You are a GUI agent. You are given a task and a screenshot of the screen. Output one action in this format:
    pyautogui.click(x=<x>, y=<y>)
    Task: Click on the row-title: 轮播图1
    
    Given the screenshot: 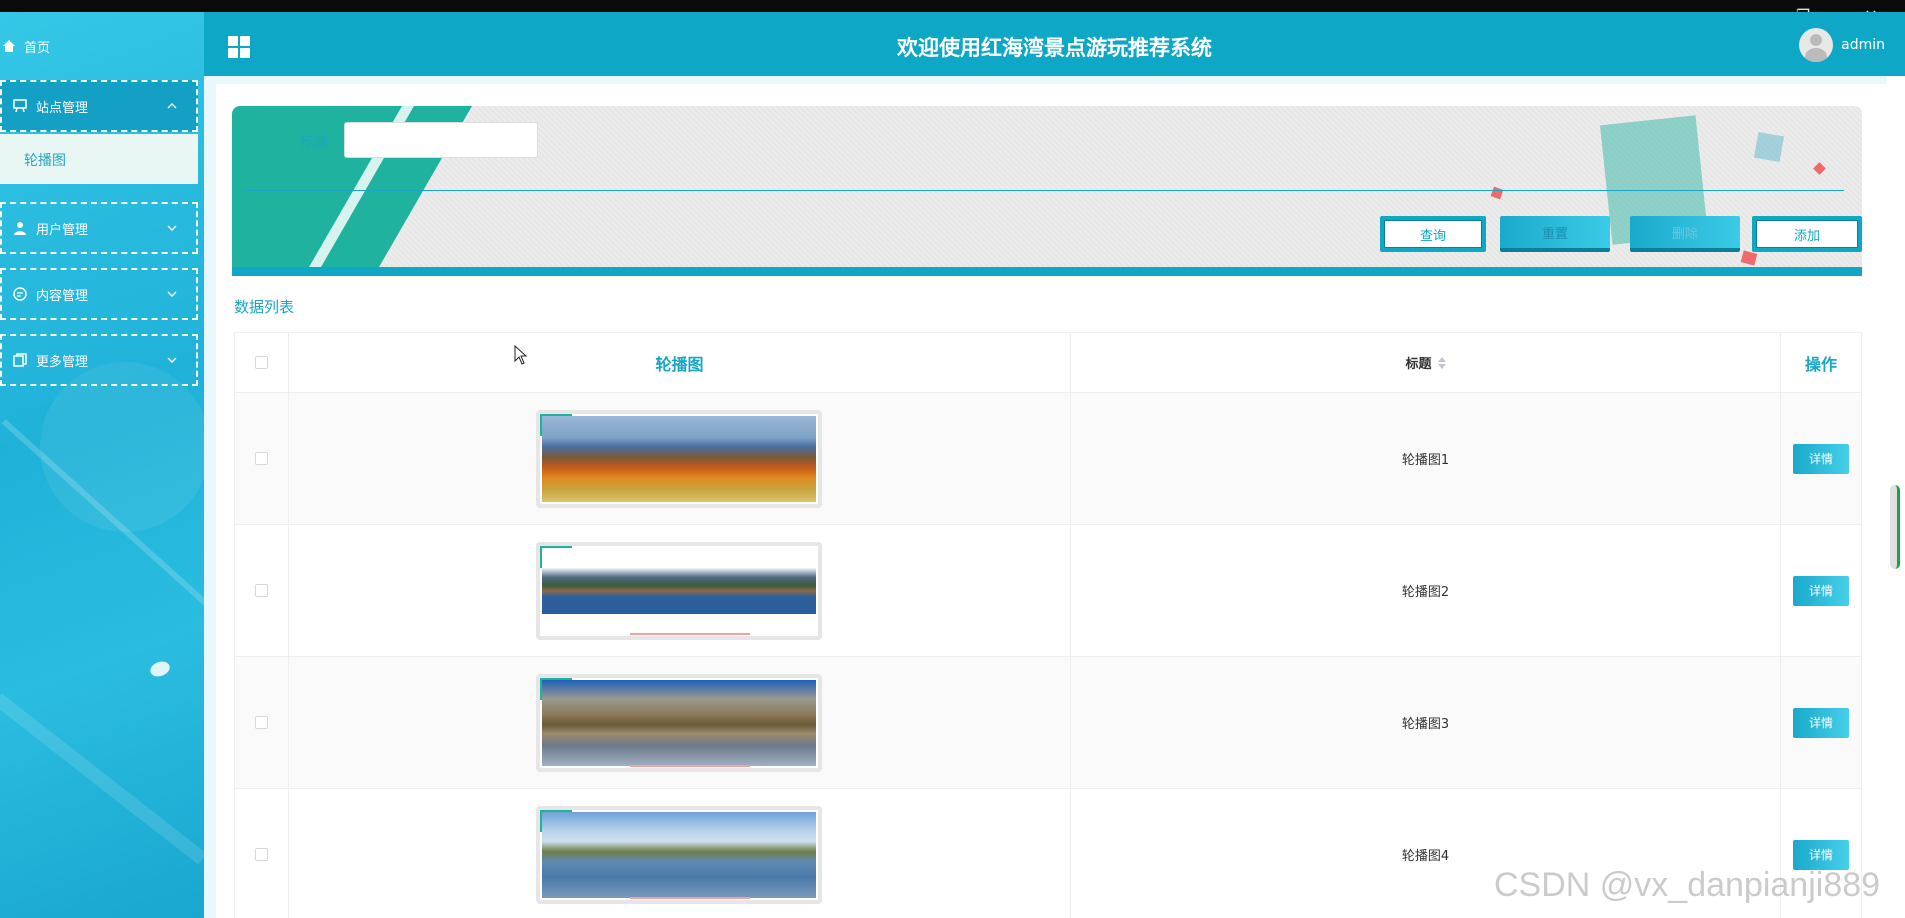 What is the action you would take?
    pyautogui.click(x=1425, y=460)
    